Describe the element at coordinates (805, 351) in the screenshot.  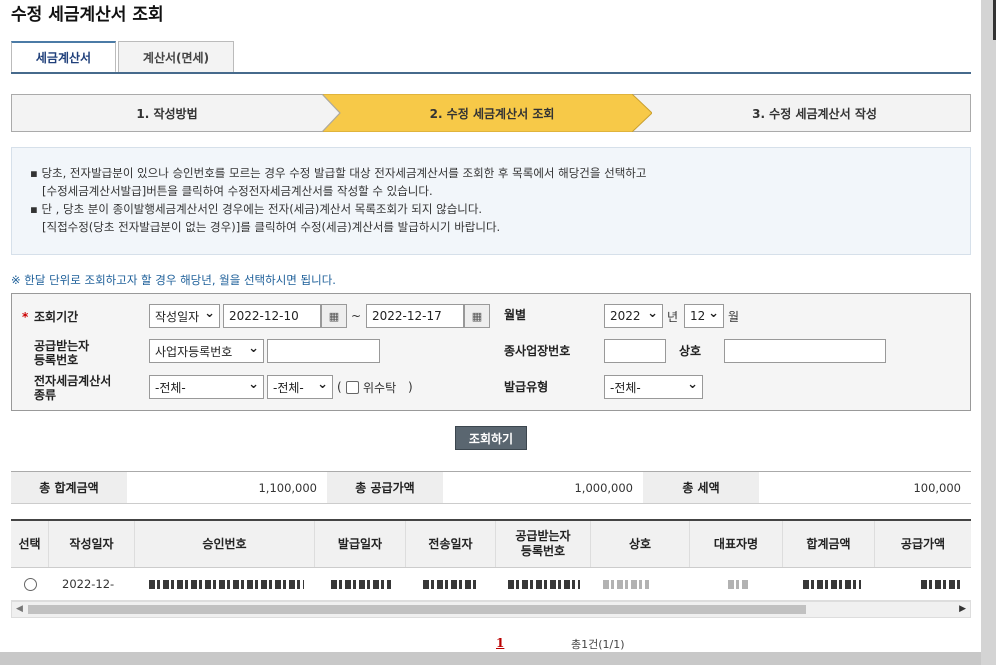
I see `company-input` at that location.